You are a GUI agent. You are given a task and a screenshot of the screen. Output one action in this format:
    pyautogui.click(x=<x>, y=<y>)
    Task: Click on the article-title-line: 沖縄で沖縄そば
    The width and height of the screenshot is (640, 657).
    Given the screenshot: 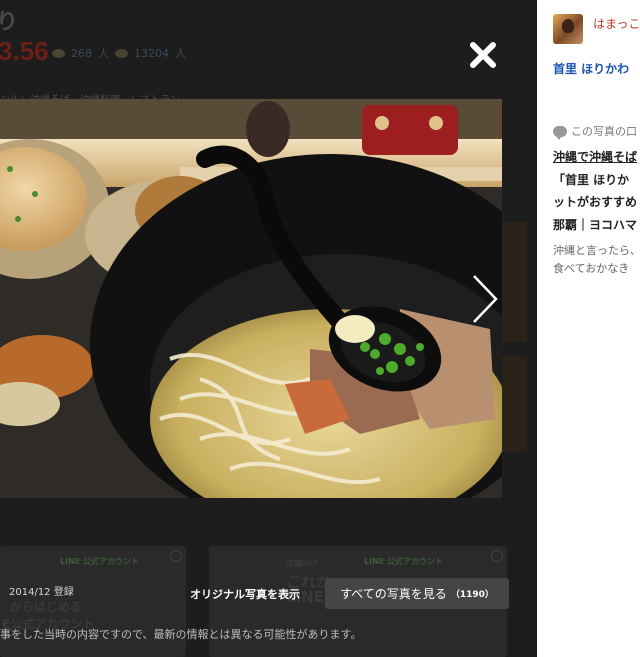 What is the action you would take?
    pyautogui.click(x=595, y=157)
    